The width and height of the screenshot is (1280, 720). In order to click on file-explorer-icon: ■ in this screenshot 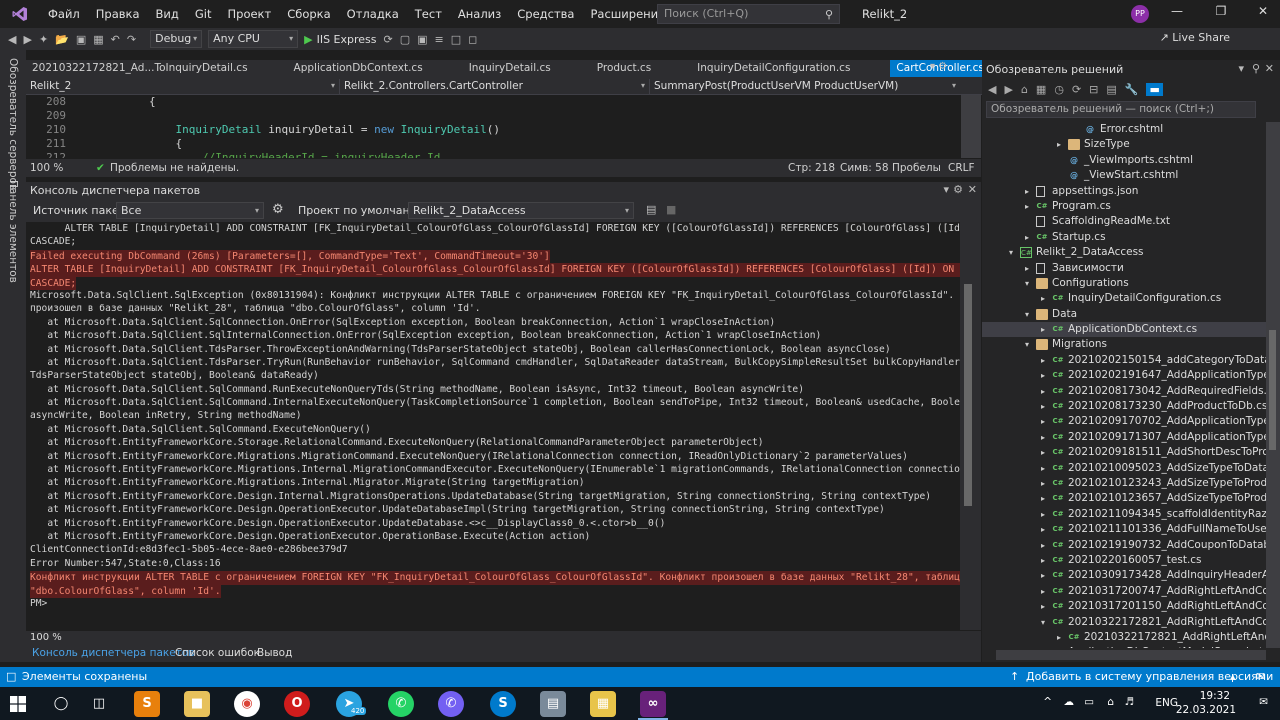, I will do `click(197, 704)`.